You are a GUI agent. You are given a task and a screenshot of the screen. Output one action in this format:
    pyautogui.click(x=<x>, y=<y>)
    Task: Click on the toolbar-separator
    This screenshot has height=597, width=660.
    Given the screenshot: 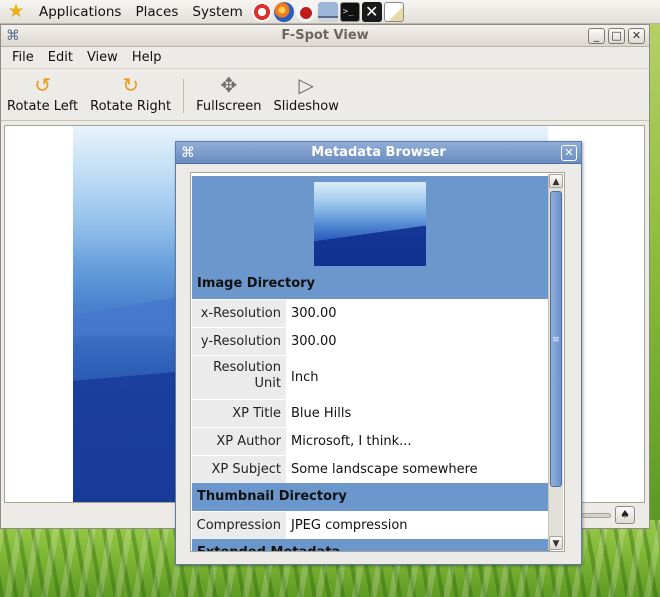 What is the action you would take?
    pyautogui.click(x=184, y=96)
    